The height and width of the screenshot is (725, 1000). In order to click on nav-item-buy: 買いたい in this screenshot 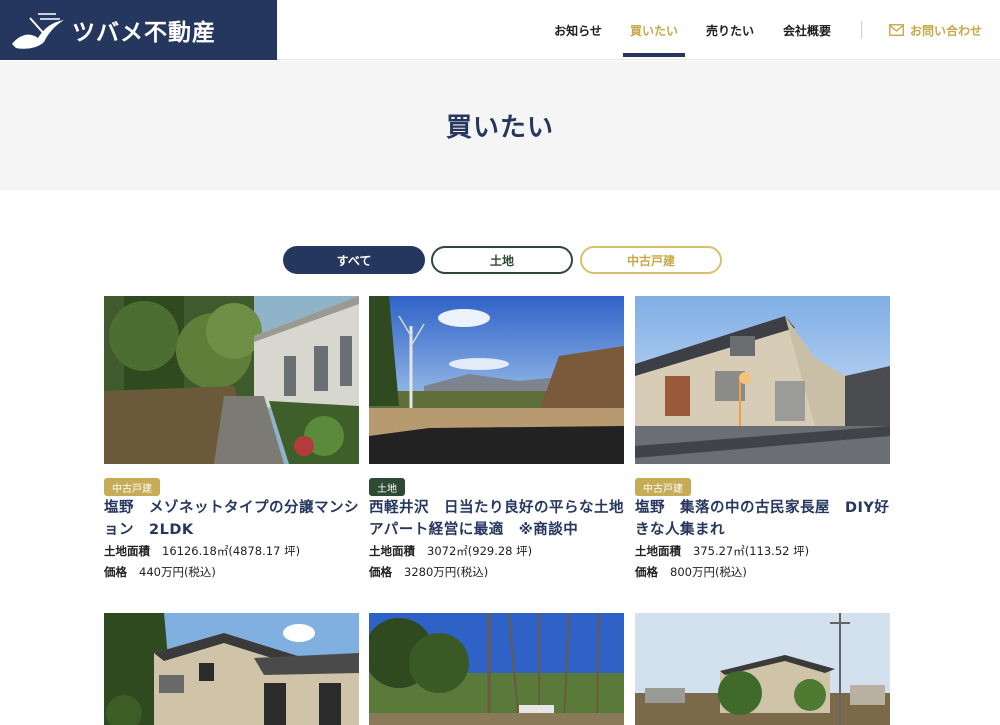, I will do `click(654, 30)`.